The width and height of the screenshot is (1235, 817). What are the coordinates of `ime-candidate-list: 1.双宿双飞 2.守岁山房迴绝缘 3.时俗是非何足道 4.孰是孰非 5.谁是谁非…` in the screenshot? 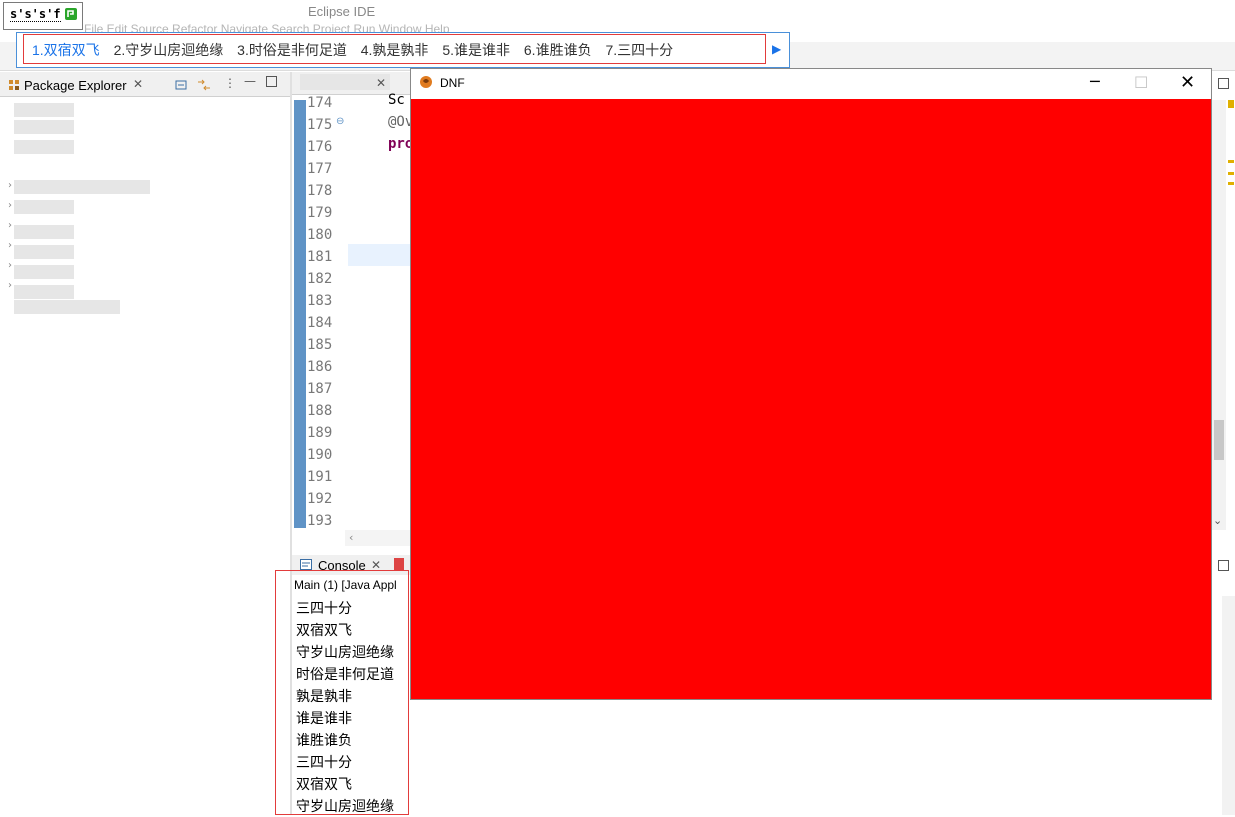 It's located at (357, 50).